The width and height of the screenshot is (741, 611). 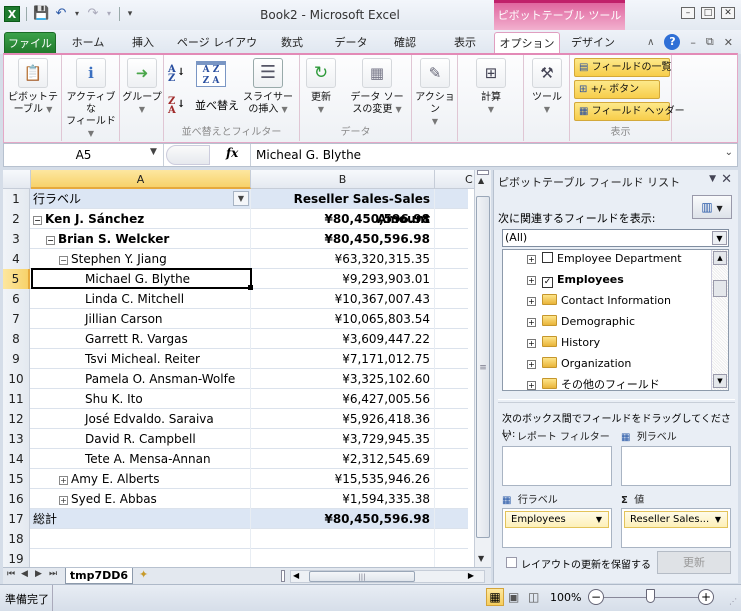 I want to click on column-header-a: A, so click(x=141, y=179).